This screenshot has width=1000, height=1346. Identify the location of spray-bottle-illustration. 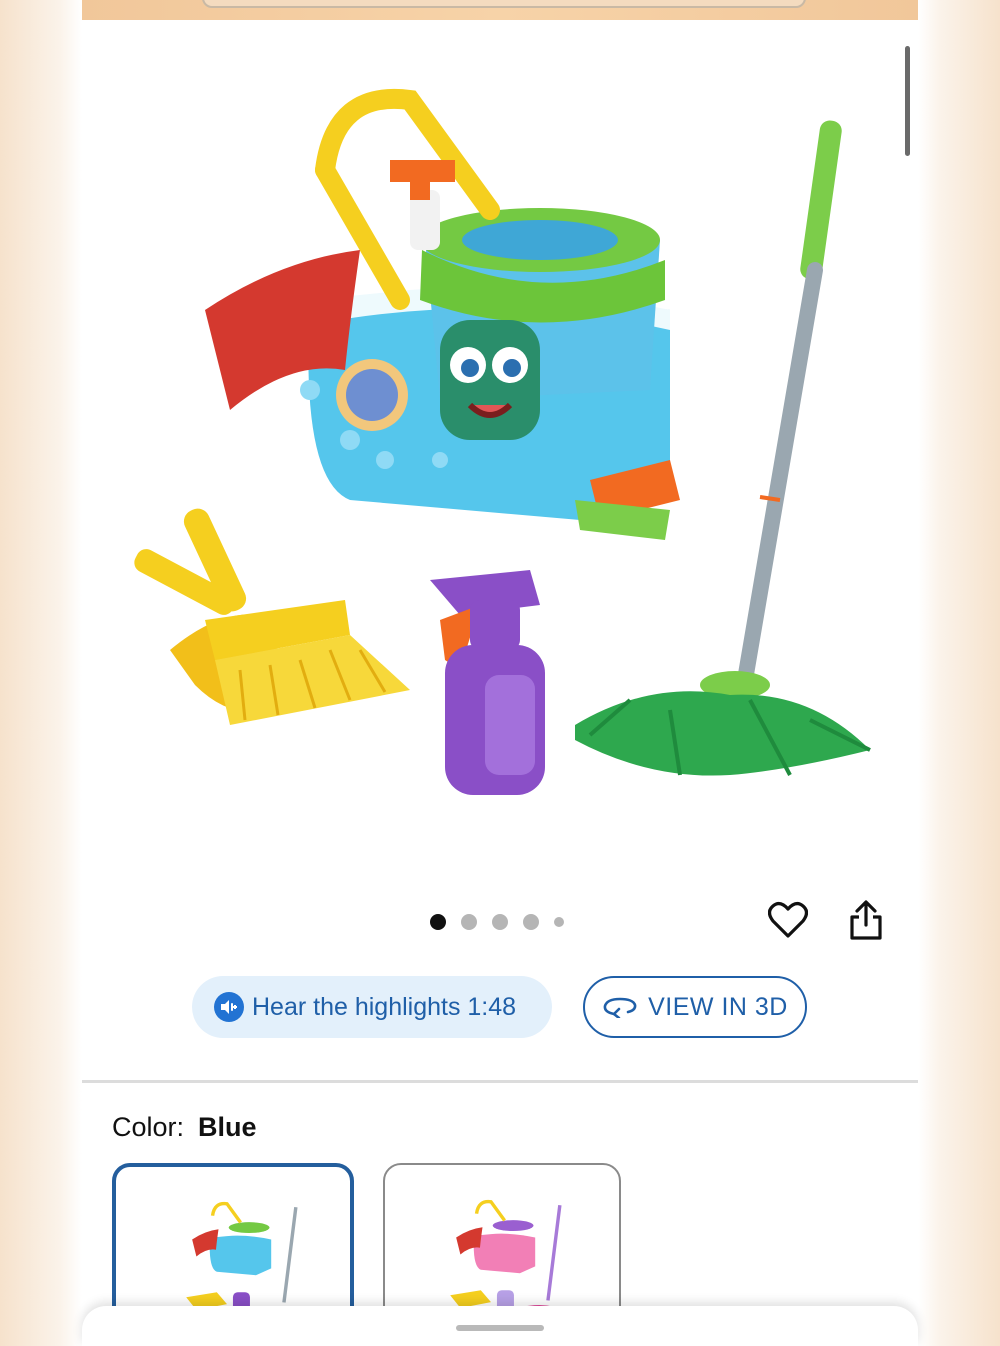
(487, 682).